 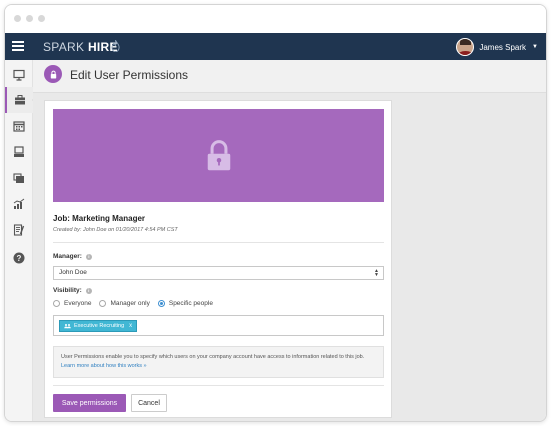 I want to click on chevron-down-icon: ▼, so click(x=535, y=47).